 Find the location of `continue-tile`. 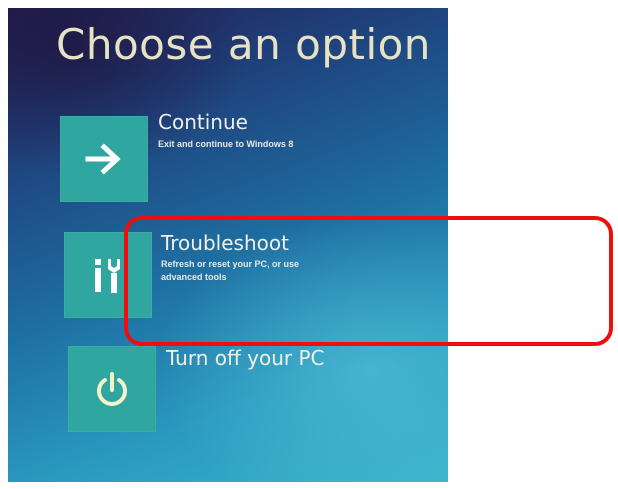

continue-tile is located at coordinates (104, 159).